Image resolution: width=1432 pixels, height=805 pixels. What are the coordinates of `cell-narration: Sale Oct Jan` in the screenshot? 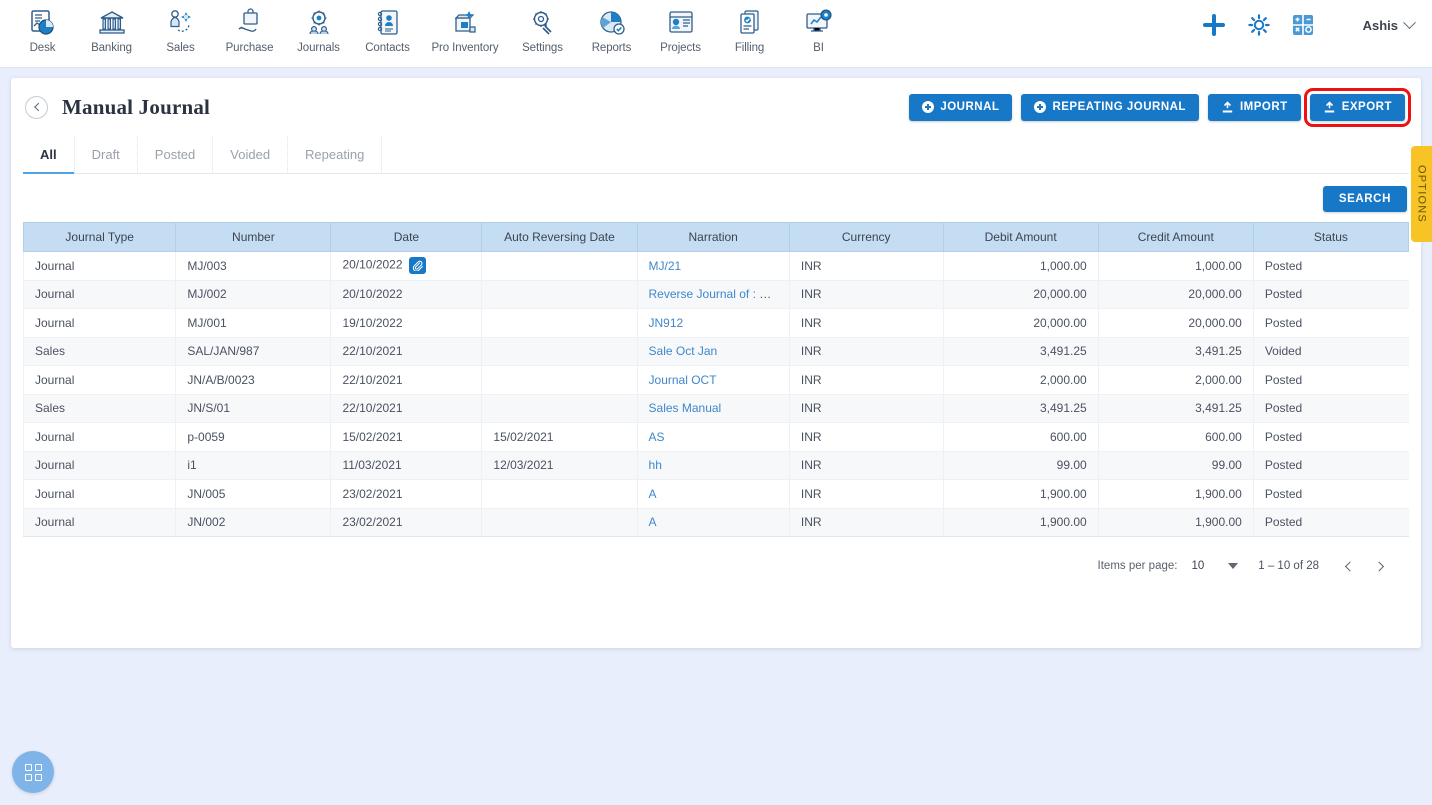 It's located at (713, 351).